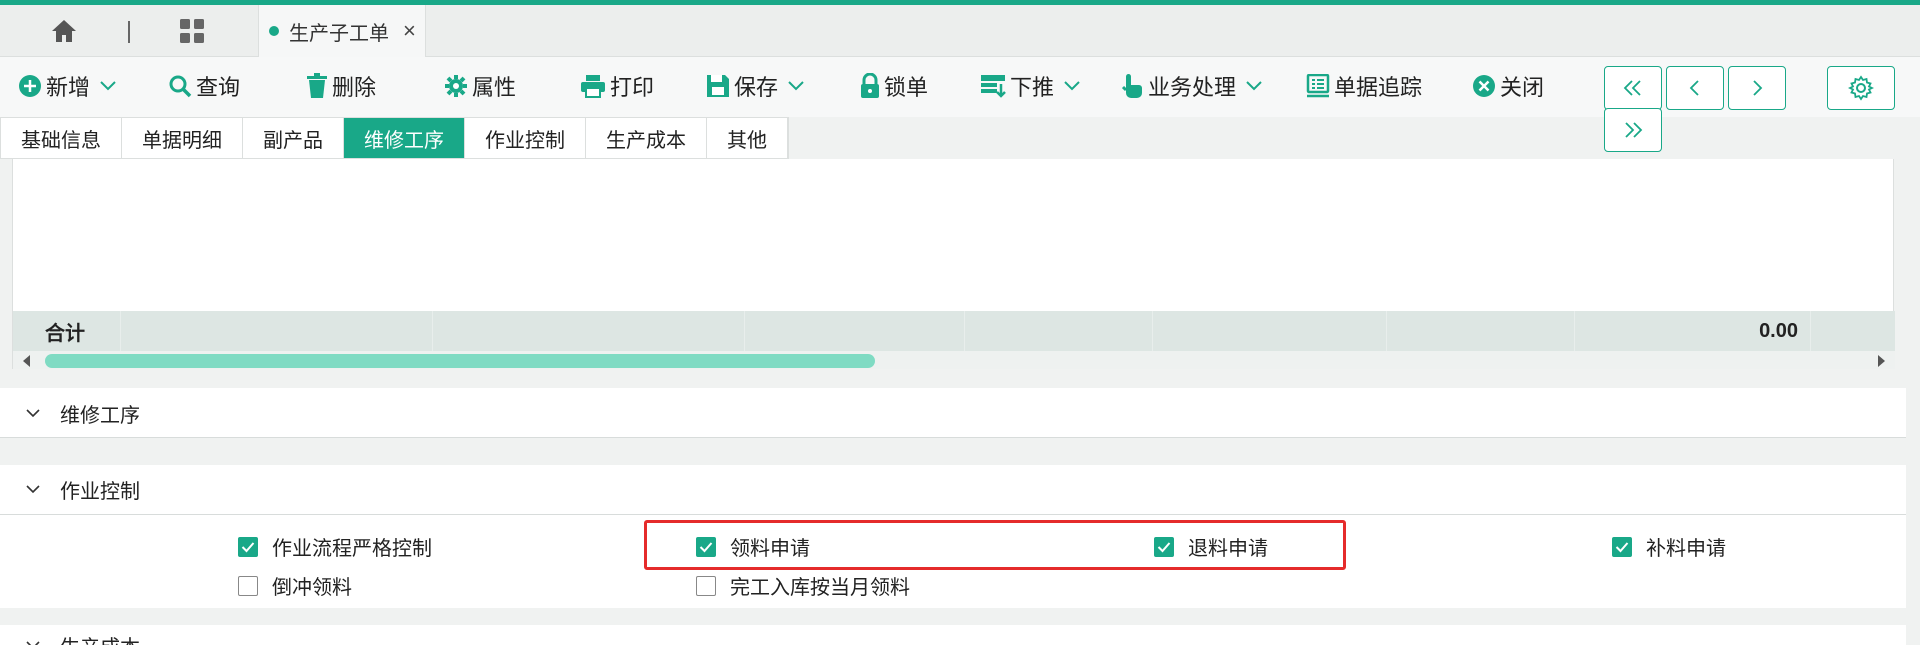  I want to click on highlight-box, so click(995, 545).